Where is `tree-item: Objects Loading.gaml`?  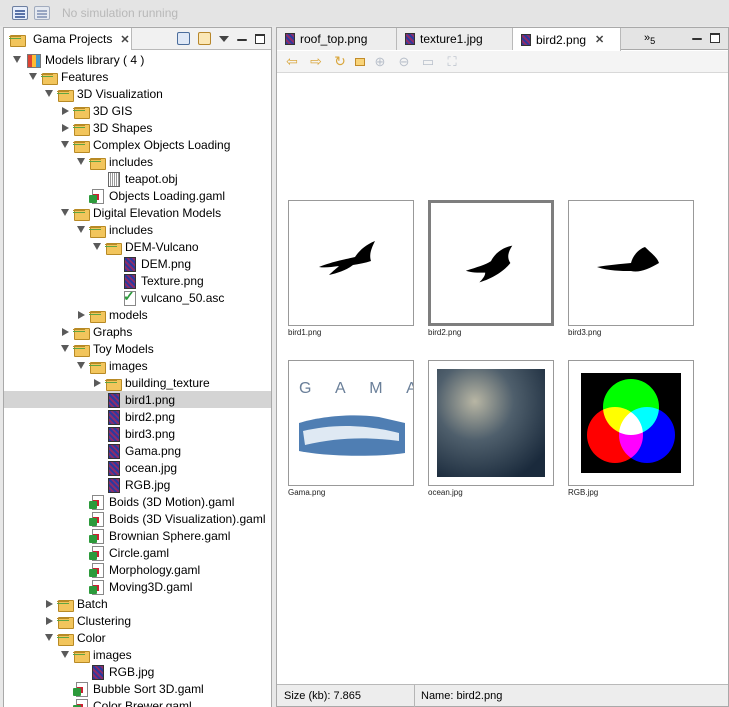
tree-item: Objects Loading.gaml is located at coordinates (137, 195).